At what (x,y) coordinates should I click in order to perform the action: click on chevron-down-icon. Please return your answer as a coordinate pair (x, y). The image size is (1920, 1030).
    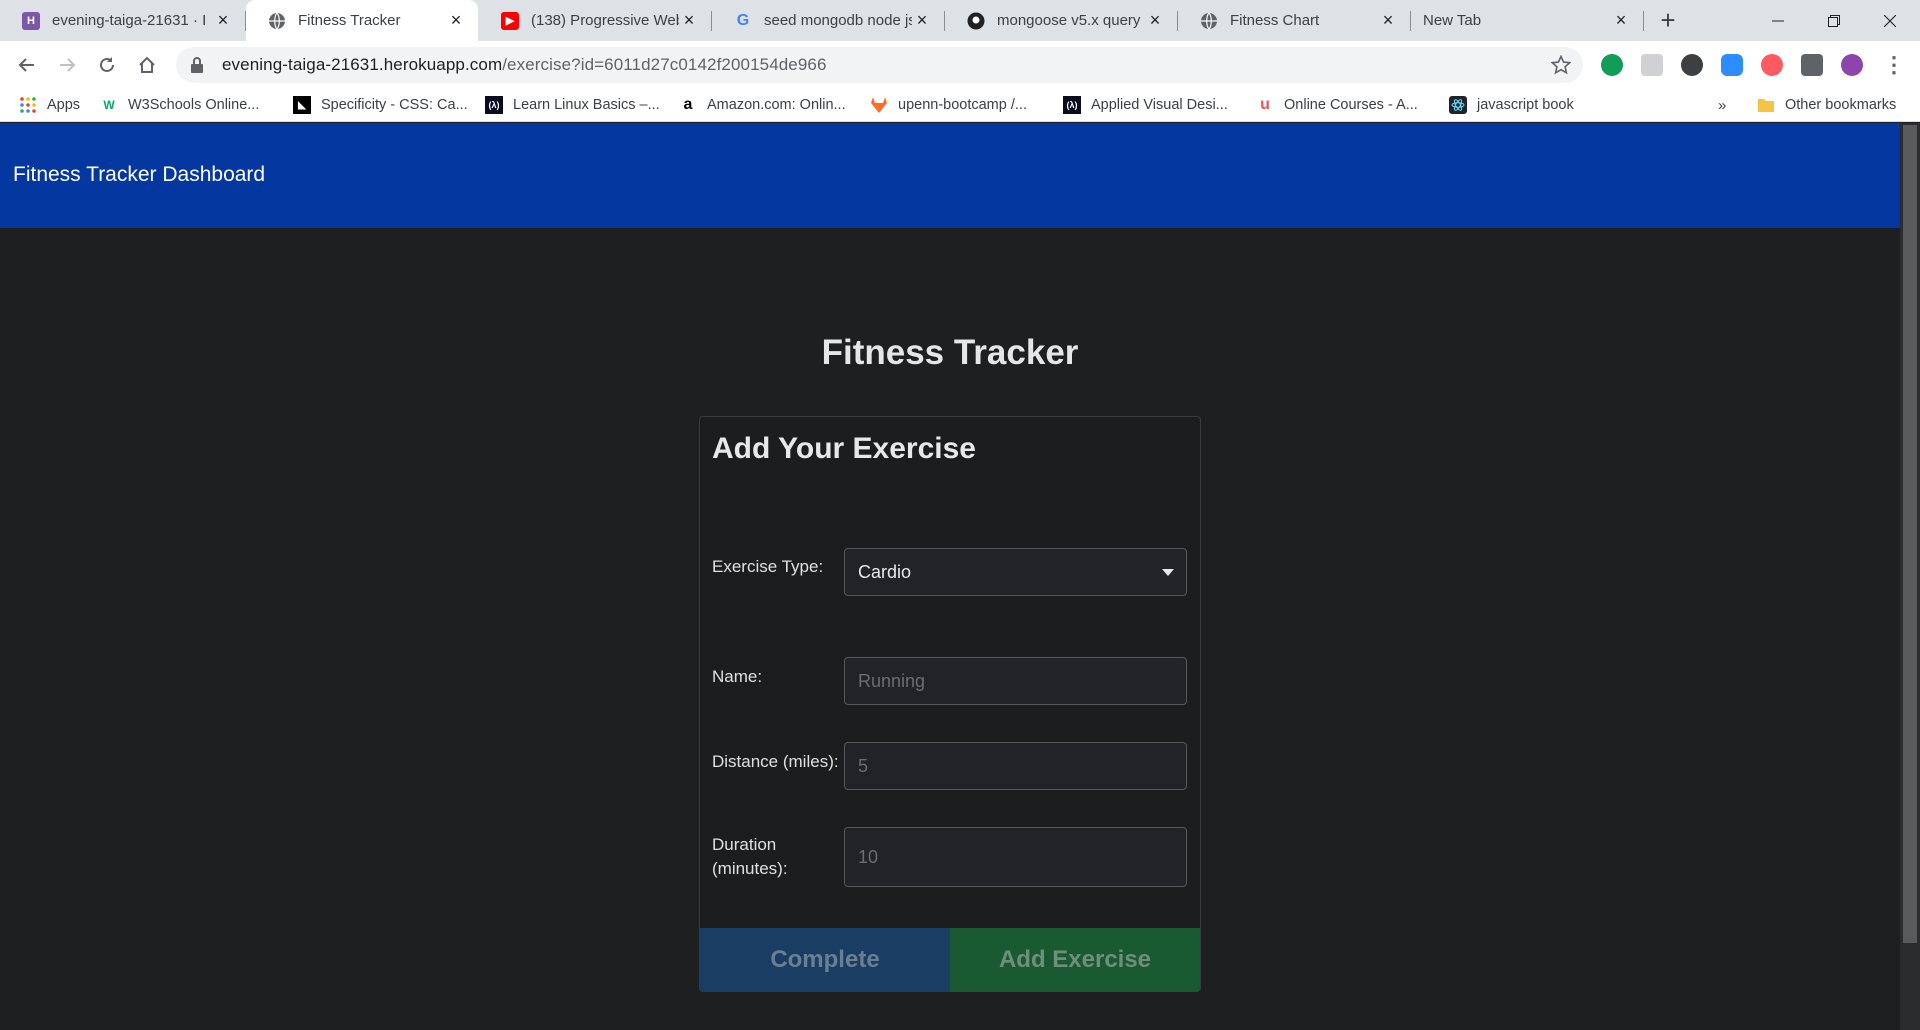
    Looking at the image, I should click on (1168, 572).